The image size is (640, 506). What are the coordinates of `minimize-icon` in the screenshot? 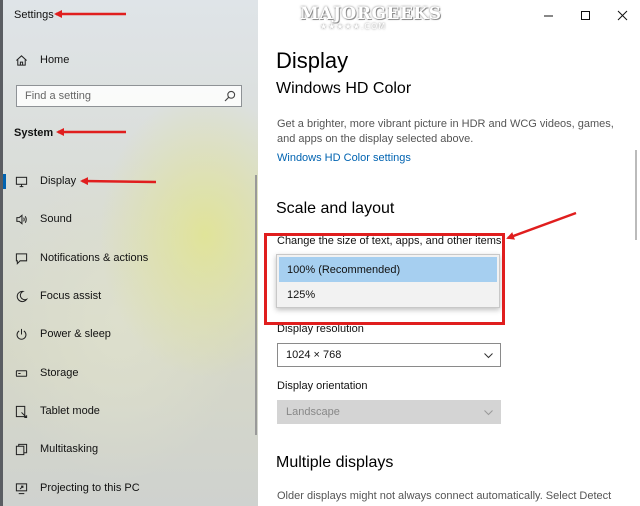 It's located at (548, 15).